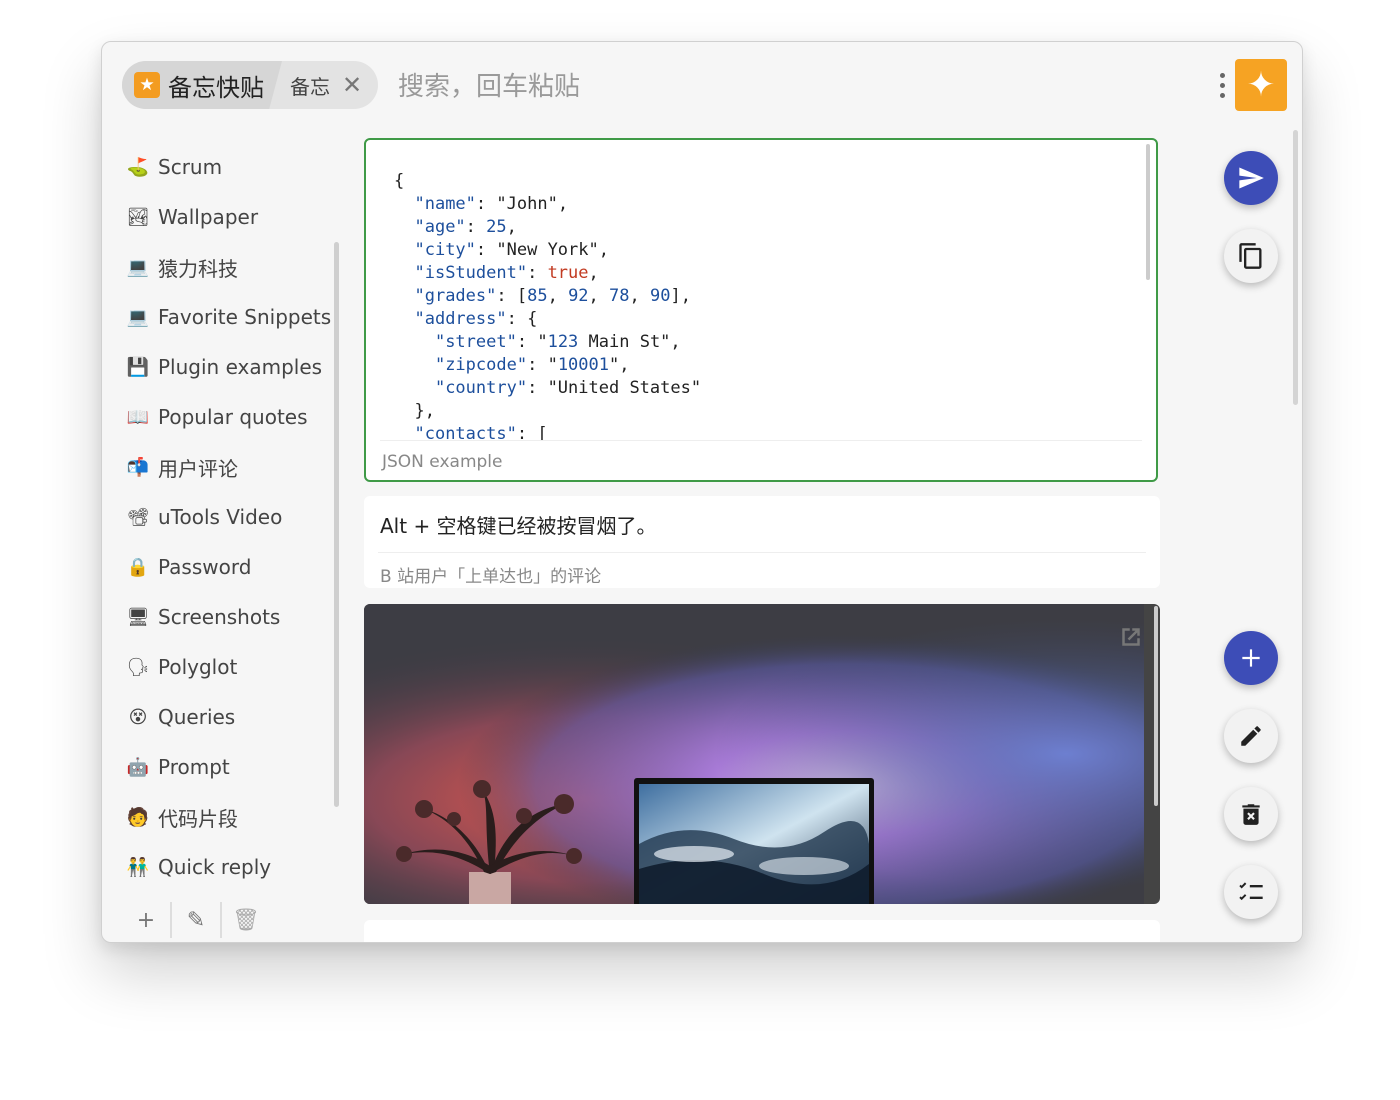 The image size is (1400, 1100). I want to click on multi-select-button, so click(1251, 892).